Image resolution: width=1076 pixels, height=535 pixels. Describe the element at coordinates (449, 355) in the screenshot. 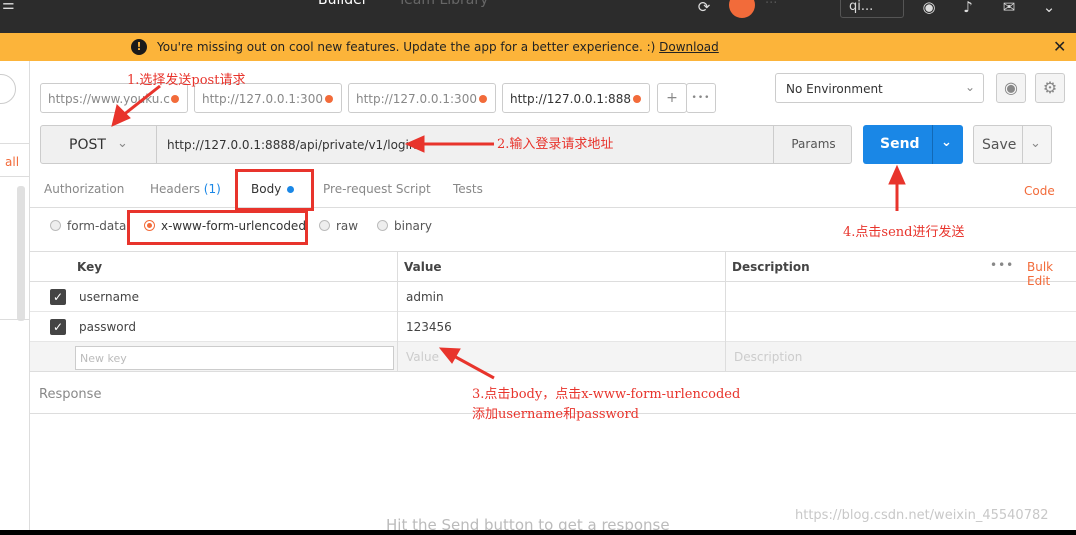

I see `arrow-step3-head` at that location.